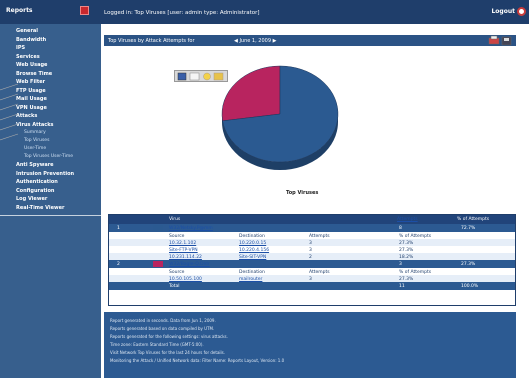 The image size is (529, 378). I want to click on sidebar-item-summary: Summary, so click(35, 132).